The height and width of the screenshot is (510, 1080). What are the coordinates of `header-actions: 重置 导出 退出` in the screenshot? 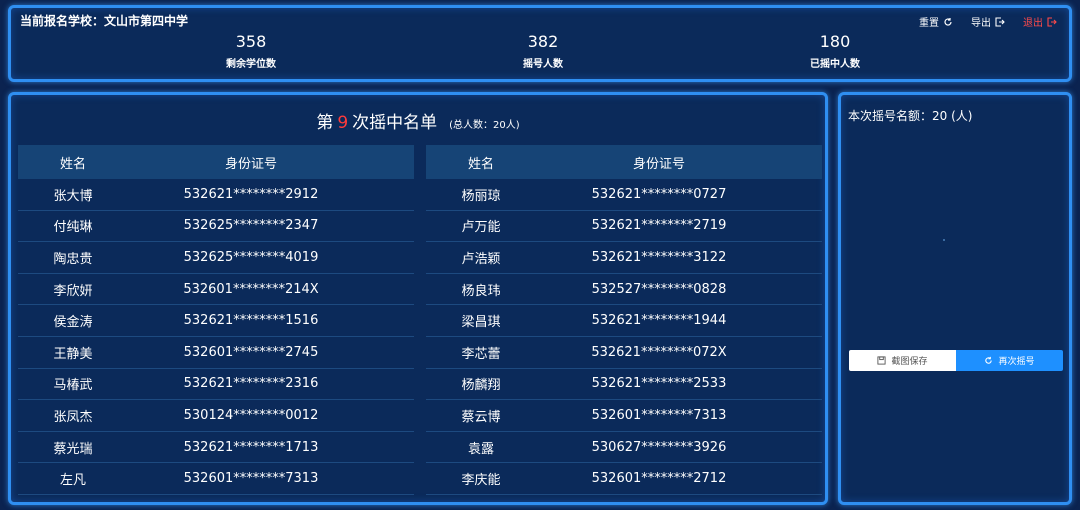 It's located at (988, 21).